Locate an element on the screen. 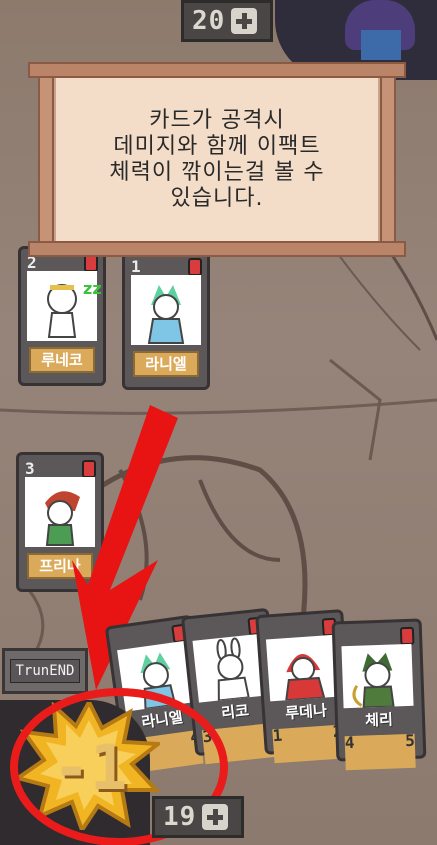 Image resolution: width=437 pixels, height=845 pixels. hand-card-cherry: 체리 45 is located at coordinates (379, 694).